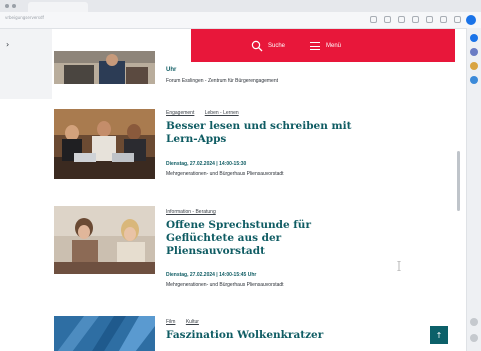  What do you see at coordinates (180, 113) in the screenshot?
I see `tag-link: Engagement` at bounding box center [180, 113].